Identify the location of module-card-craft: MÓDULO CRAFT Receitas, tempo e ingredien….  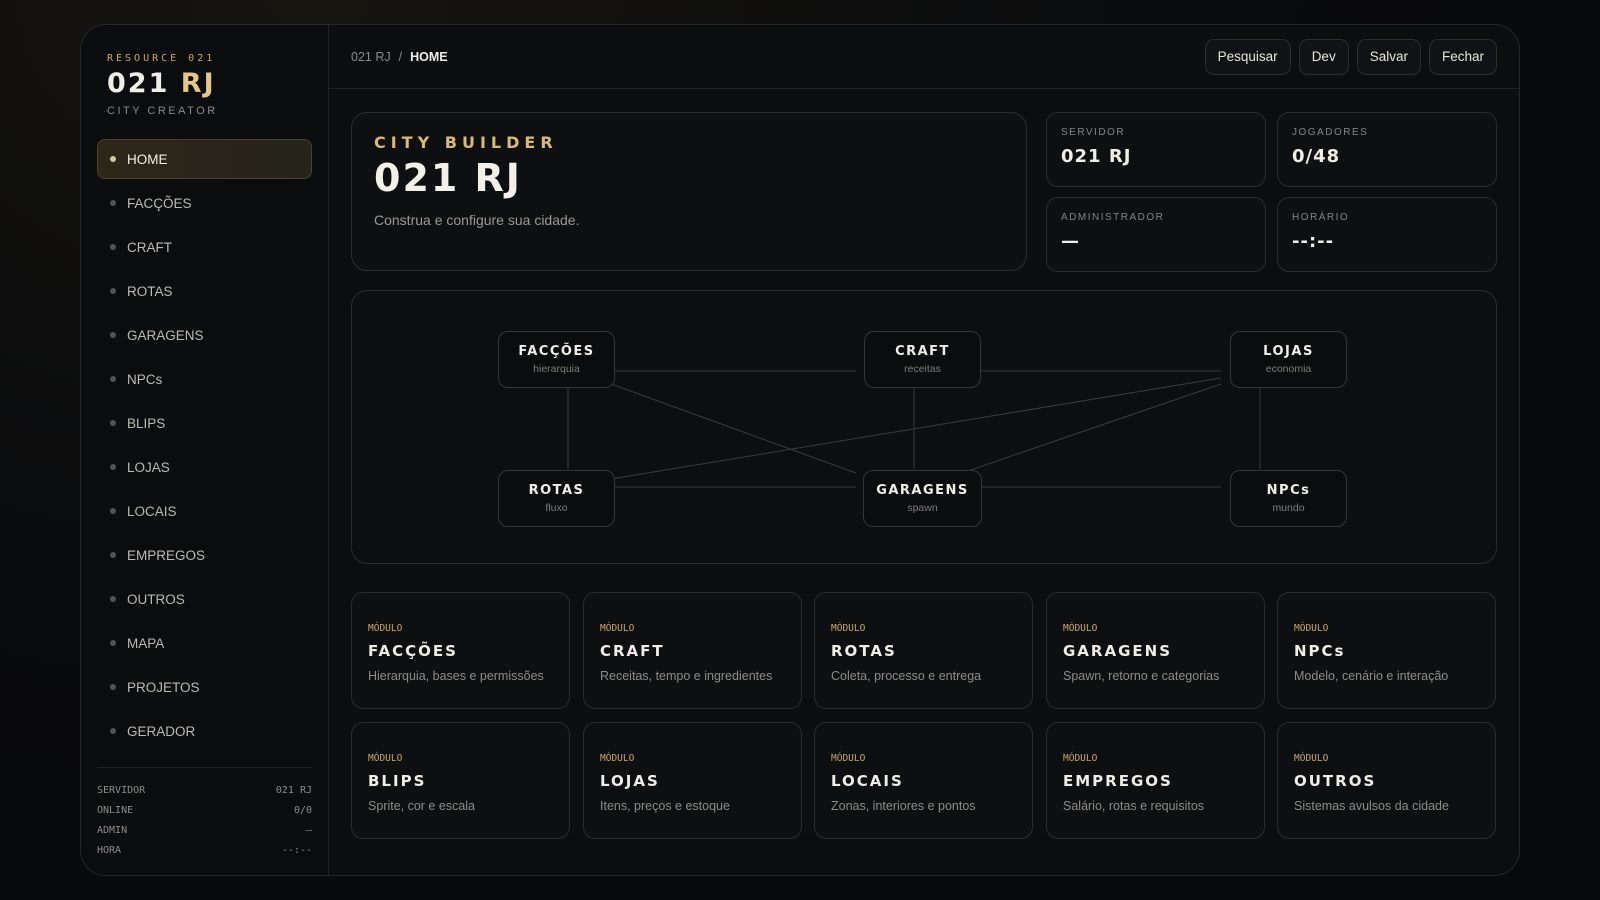
(692, 650).